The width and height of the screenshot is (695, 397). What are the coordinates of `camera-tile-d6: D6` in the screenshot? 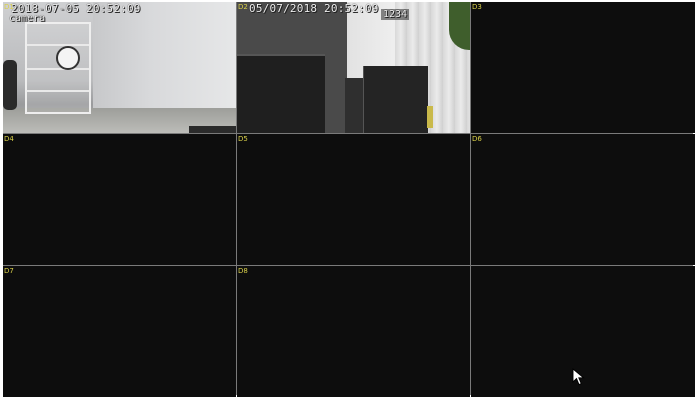 It's located at (583, 199).